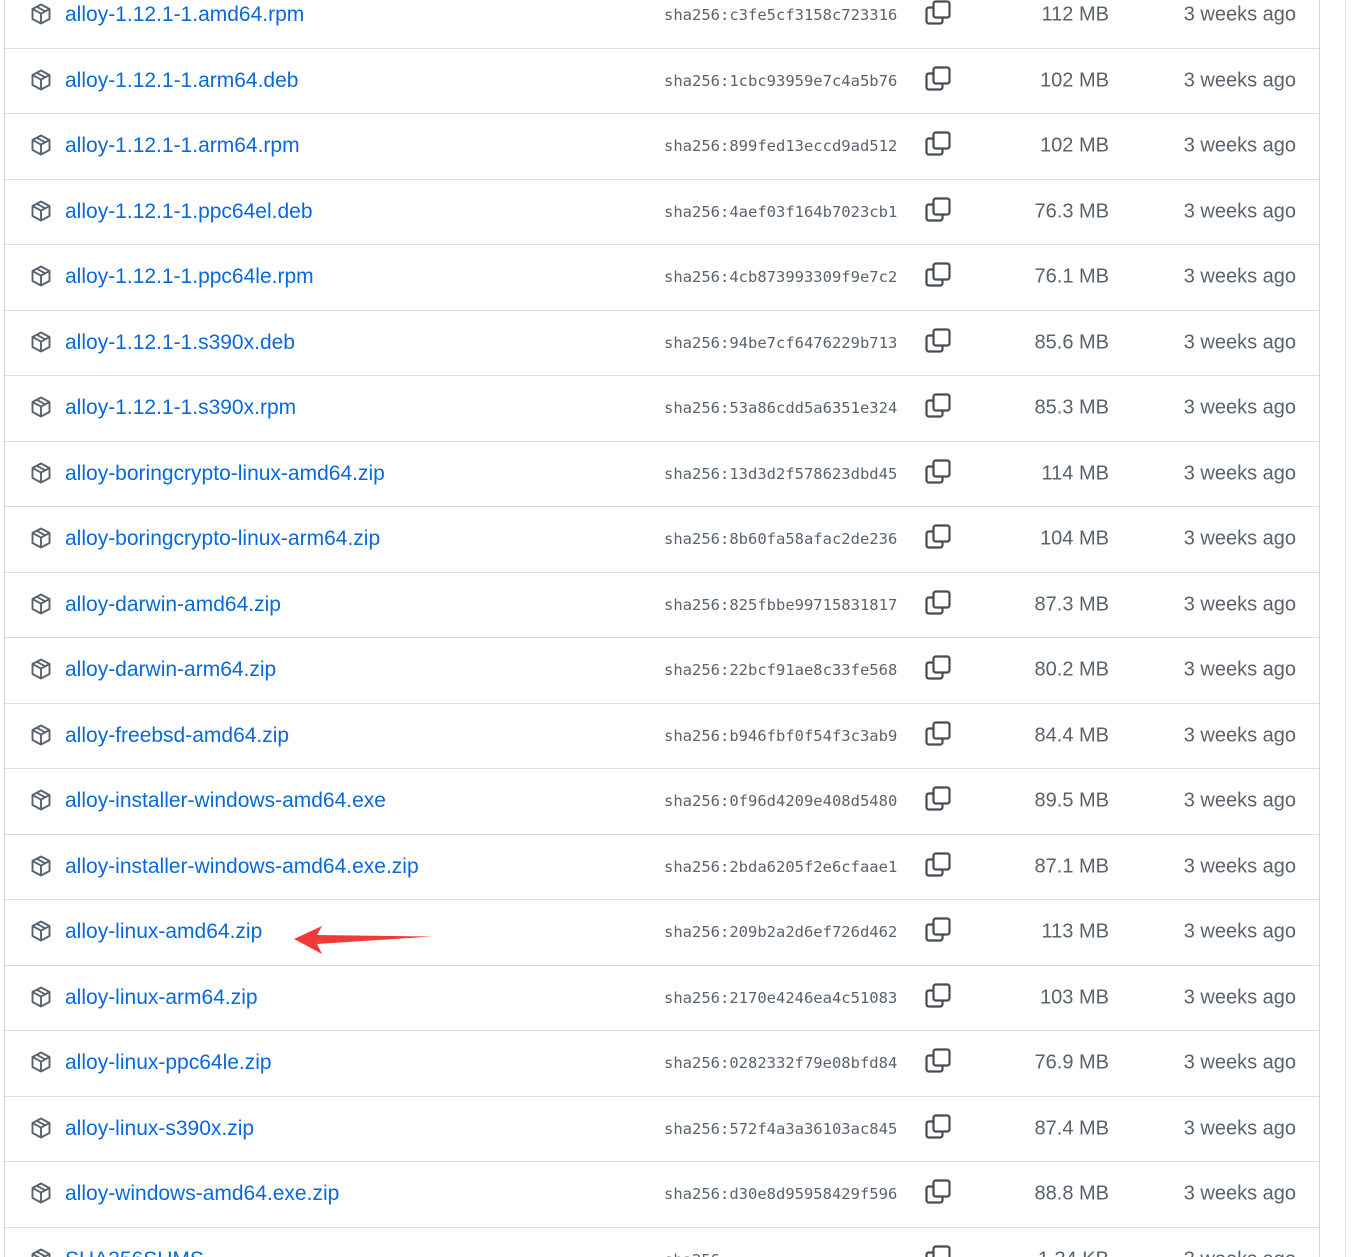 The height and width of the screenshot is (1257, 1362). What do you see at coordinates (225, 801) in the screenshot?
I see `asset-download-link: alloy-installer-windows-amd64.exe` at bounding box center [225, 801].